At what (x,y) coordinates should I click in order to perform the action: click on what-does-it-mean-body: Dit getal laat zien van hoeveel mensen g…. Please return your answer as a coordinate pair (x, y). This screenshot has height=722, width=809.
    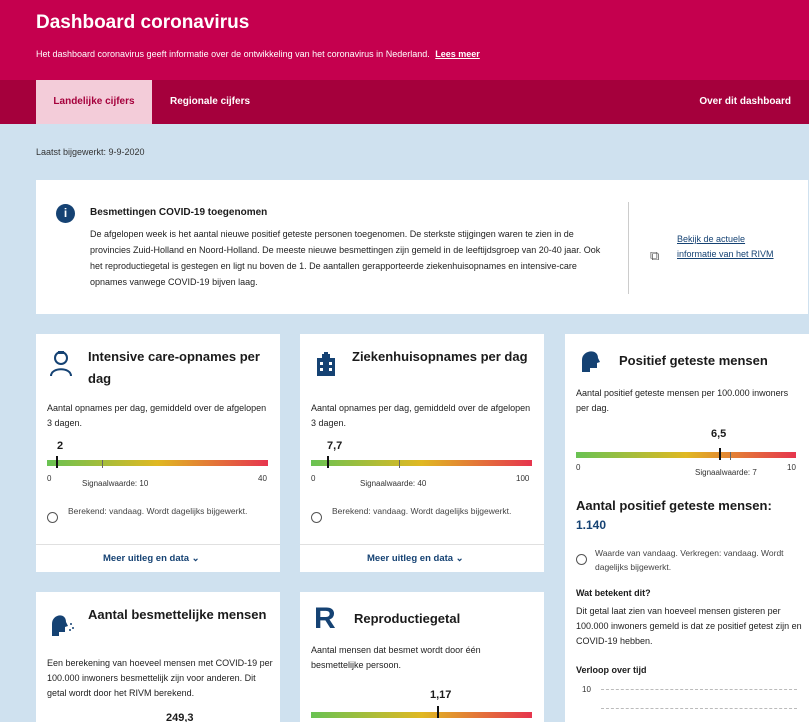
    Looking at the image, I should click on (689, 626).